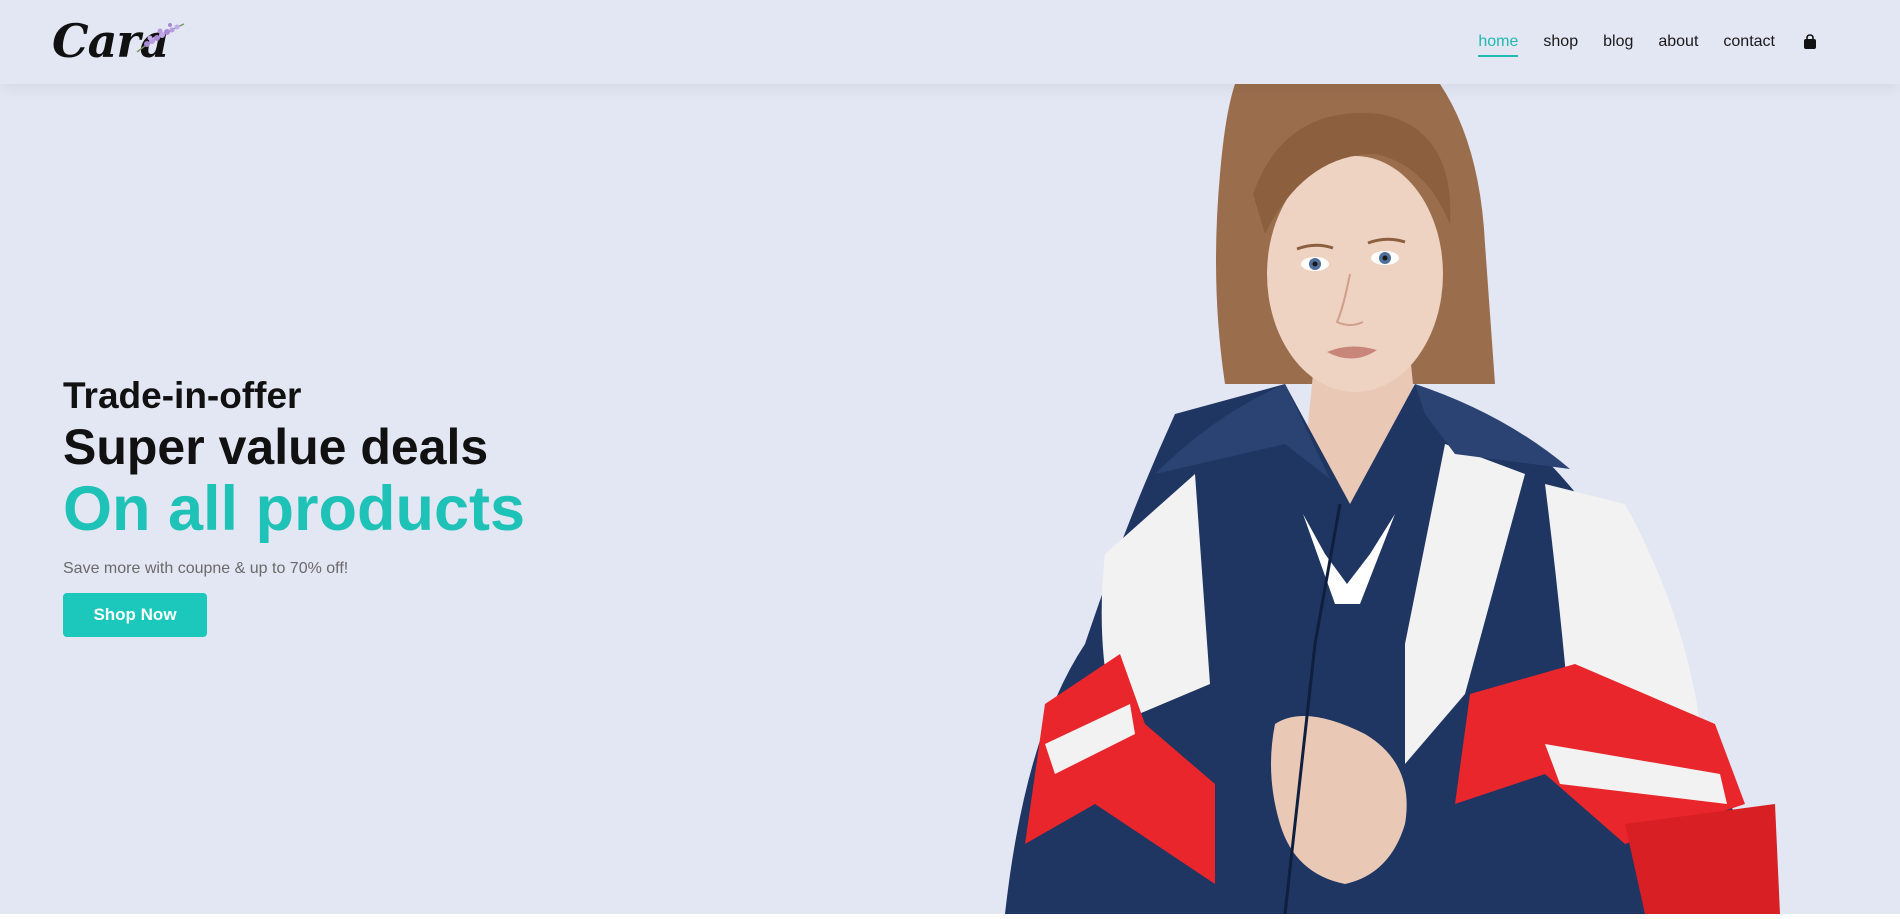  Describe the element at coordinates (1749, 42) in the screenshot. I see `nav-item-contact: contact` at that location.